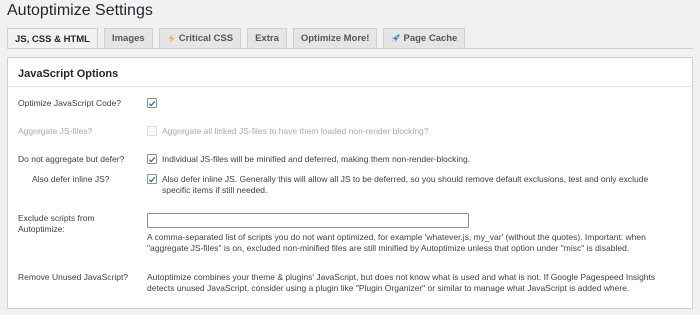 This screenshot has height=315, width=700. I want to click on tab-label: Page Cache, so click(430, 38).